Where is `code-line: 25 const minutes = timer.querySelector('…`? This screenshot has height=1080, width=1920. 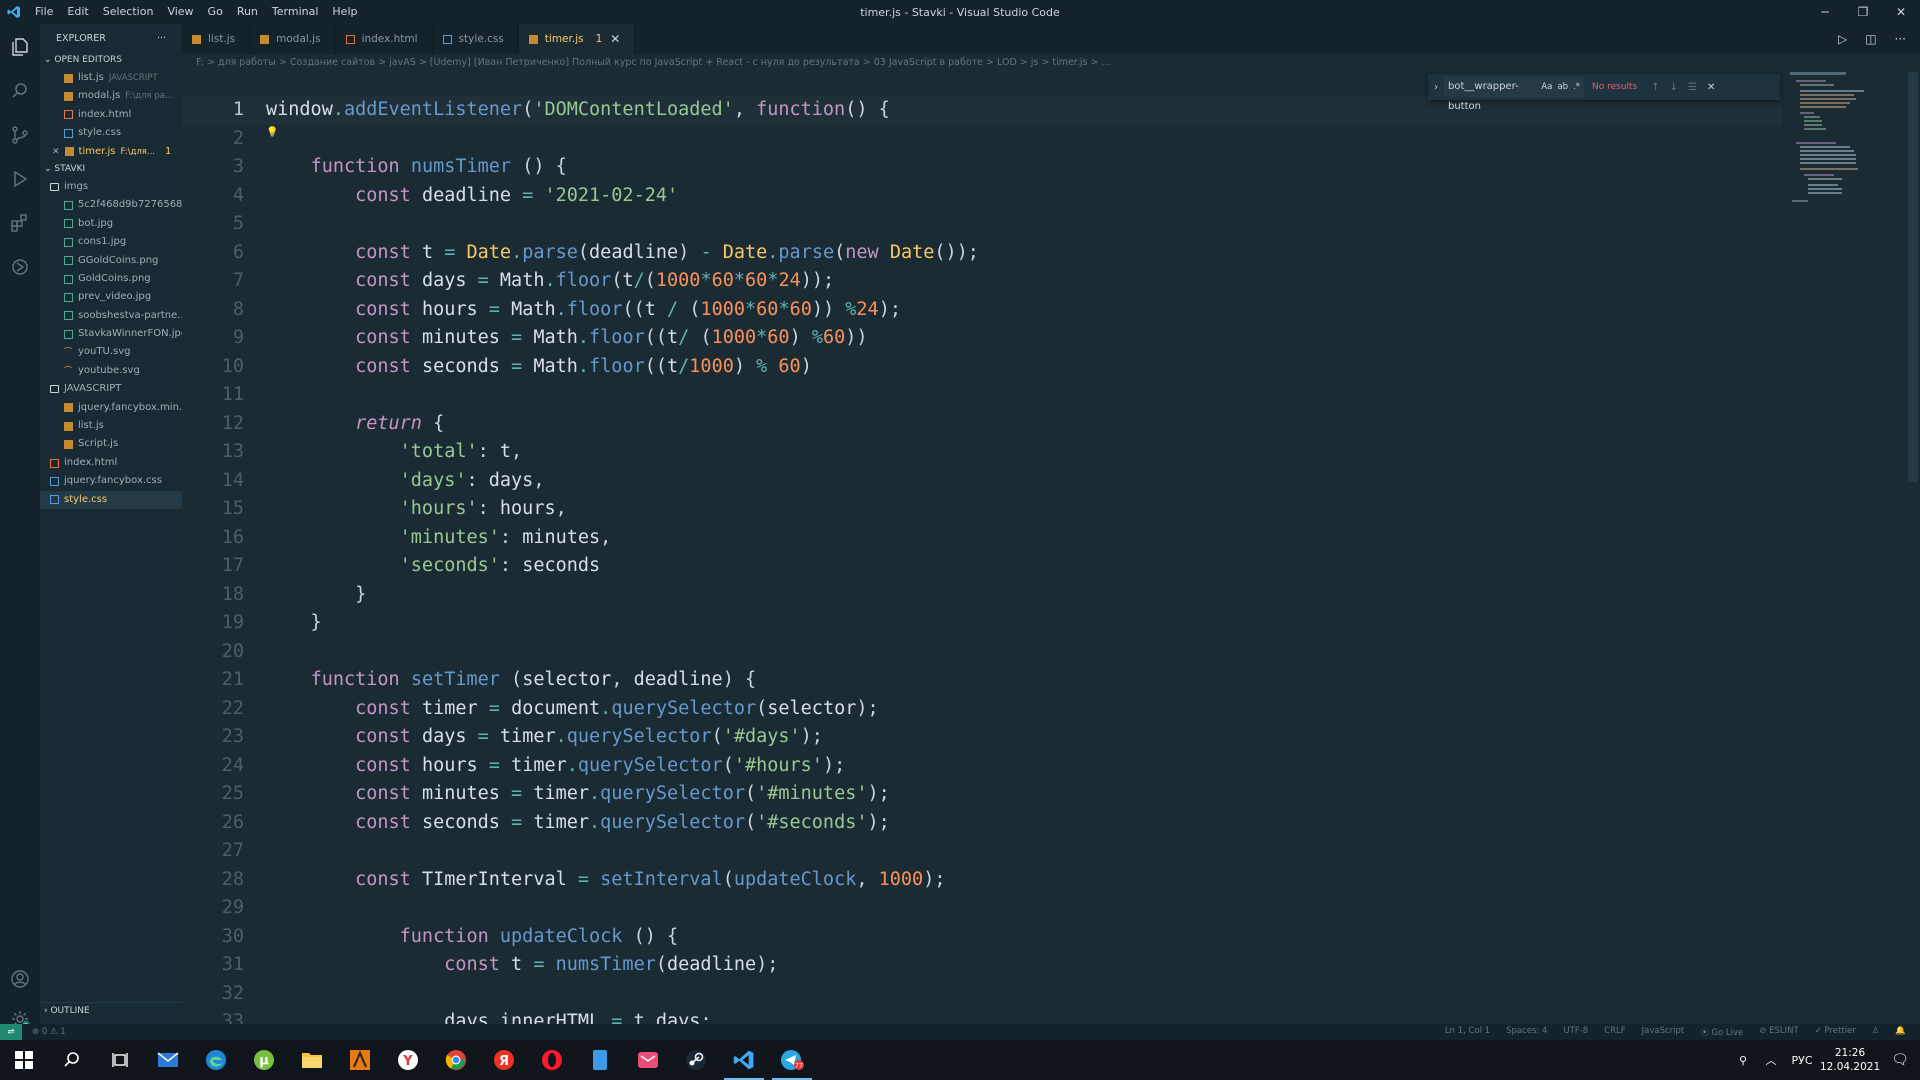 code-line: 25 const minutes = timer.querySelector('… is located at coordinates (982, 794).